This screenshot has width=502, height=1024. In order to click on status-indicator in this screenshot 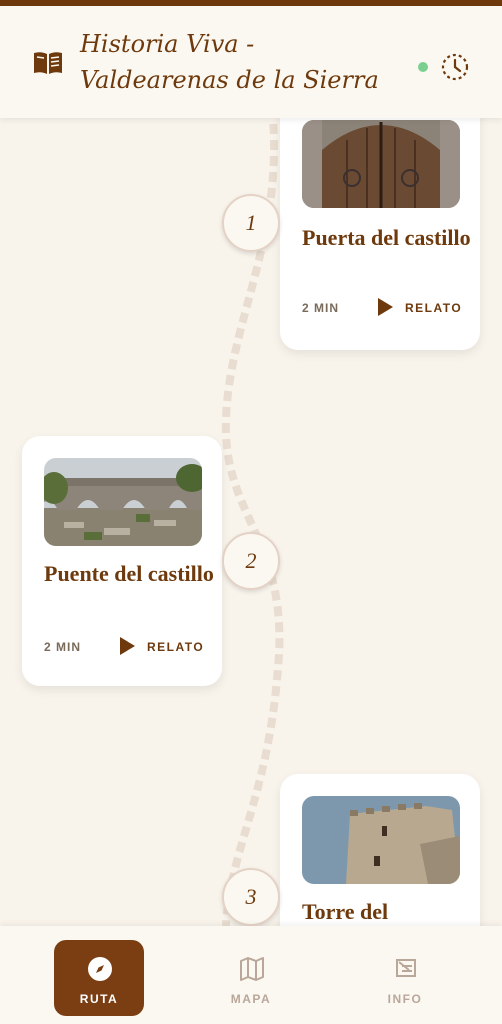, I will do `click(423, 67)`.